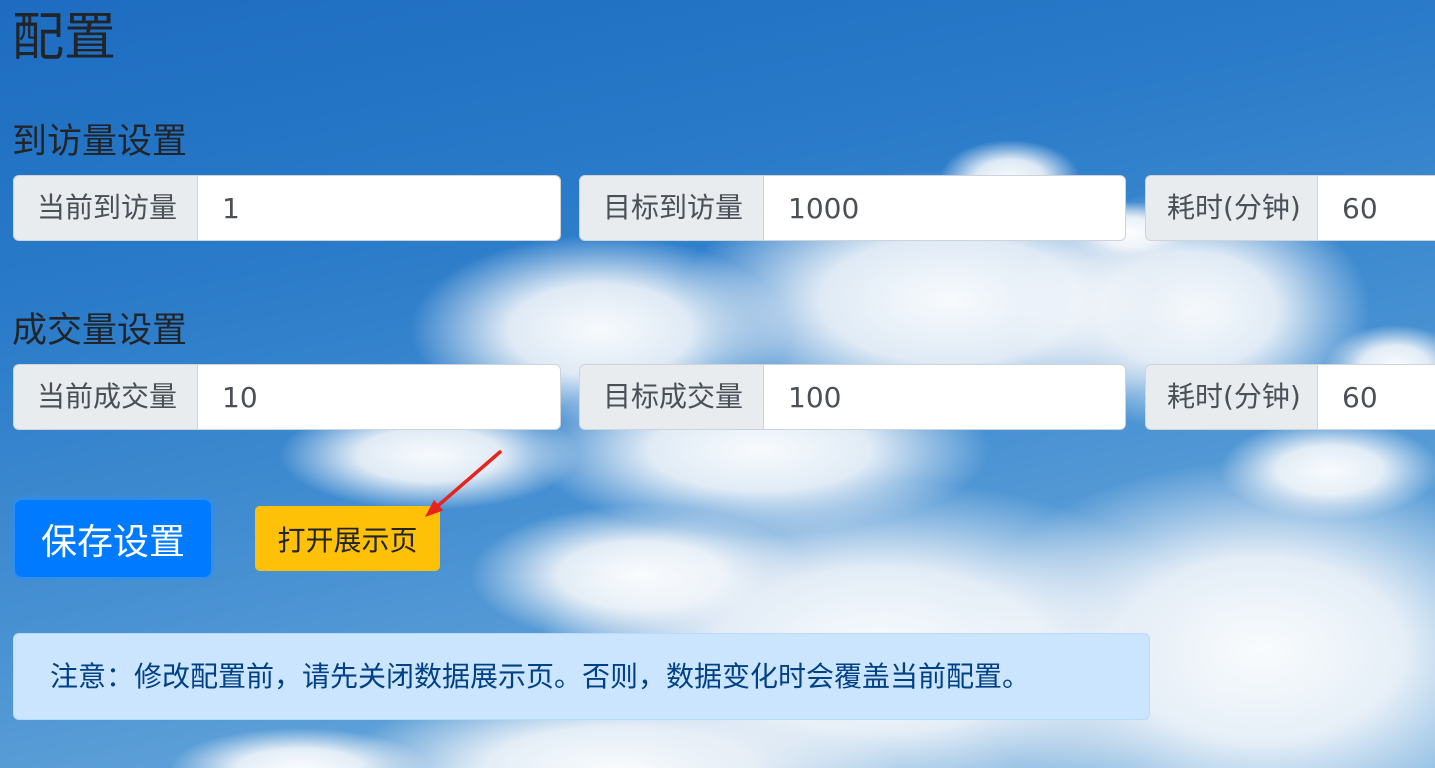 The image size is (1435, 768). What do you see at coordinates (944, 208) in the screenshot?
I see `target-visit-input` at bounding box center [944, 208].